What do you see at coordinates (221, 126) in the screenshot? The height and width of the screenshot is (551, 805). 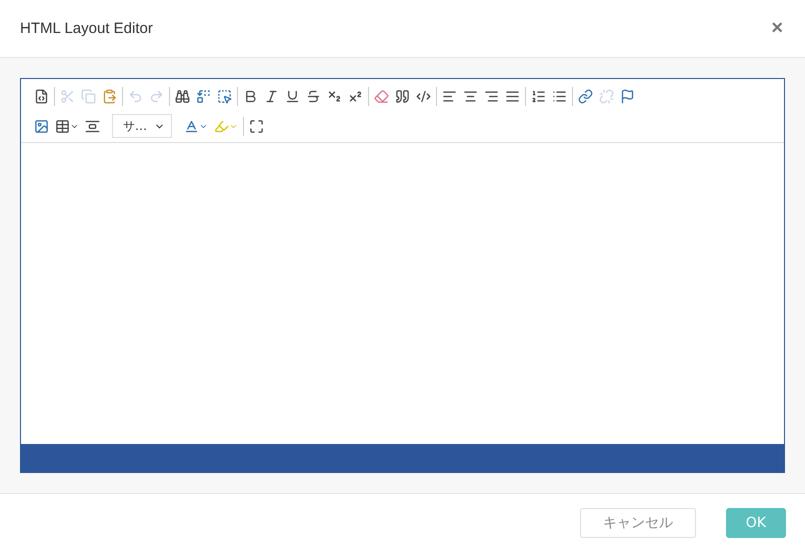 I see `highlighter-icon` at bounding box center [221, 126].